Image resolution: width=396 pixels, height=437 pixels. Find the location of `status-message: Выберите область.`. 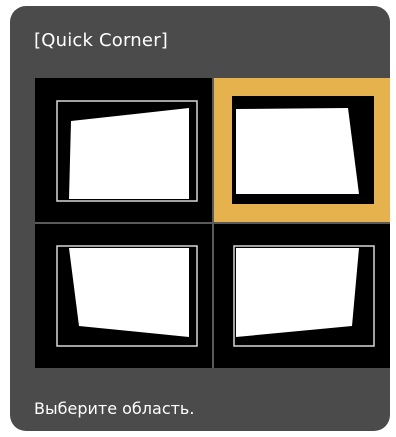

status-message: Выберите область. is located at coordinates (114, 408).